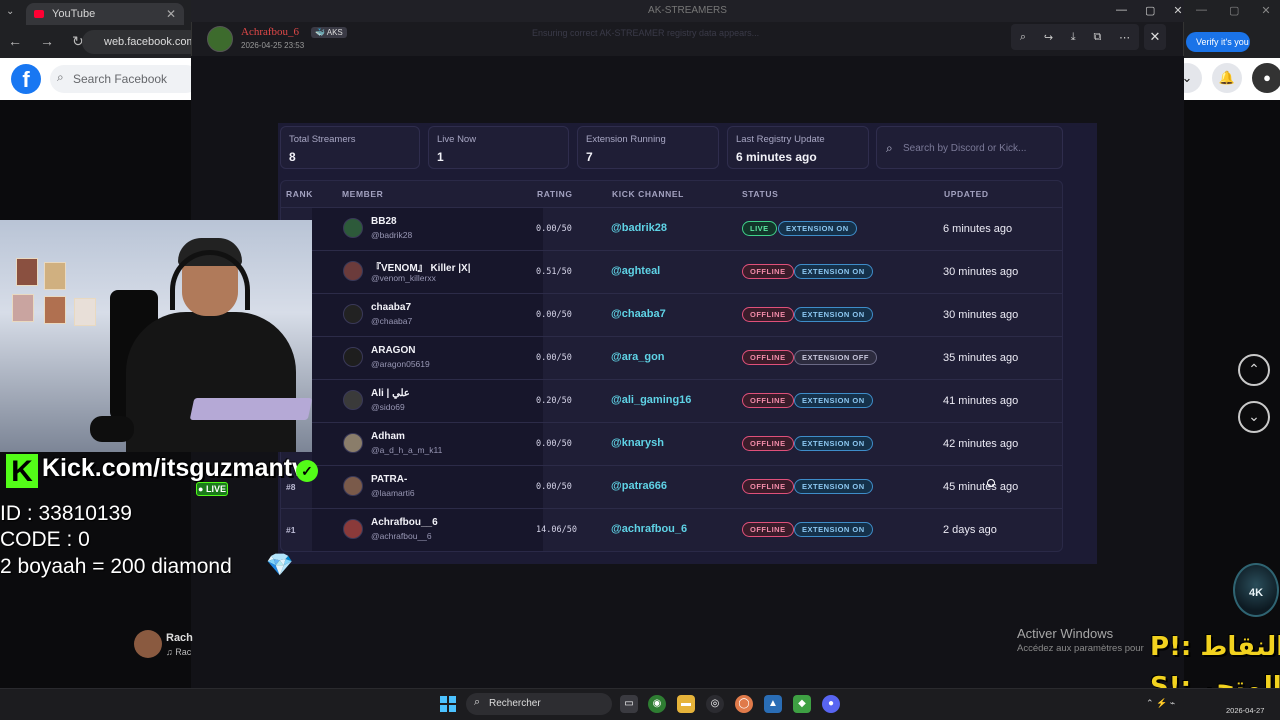 The image size is (1280, 720). Describe the element at coordinates (515, 703) in the screenshot. I see `taskbar-search-label: Rechercher` at that location.